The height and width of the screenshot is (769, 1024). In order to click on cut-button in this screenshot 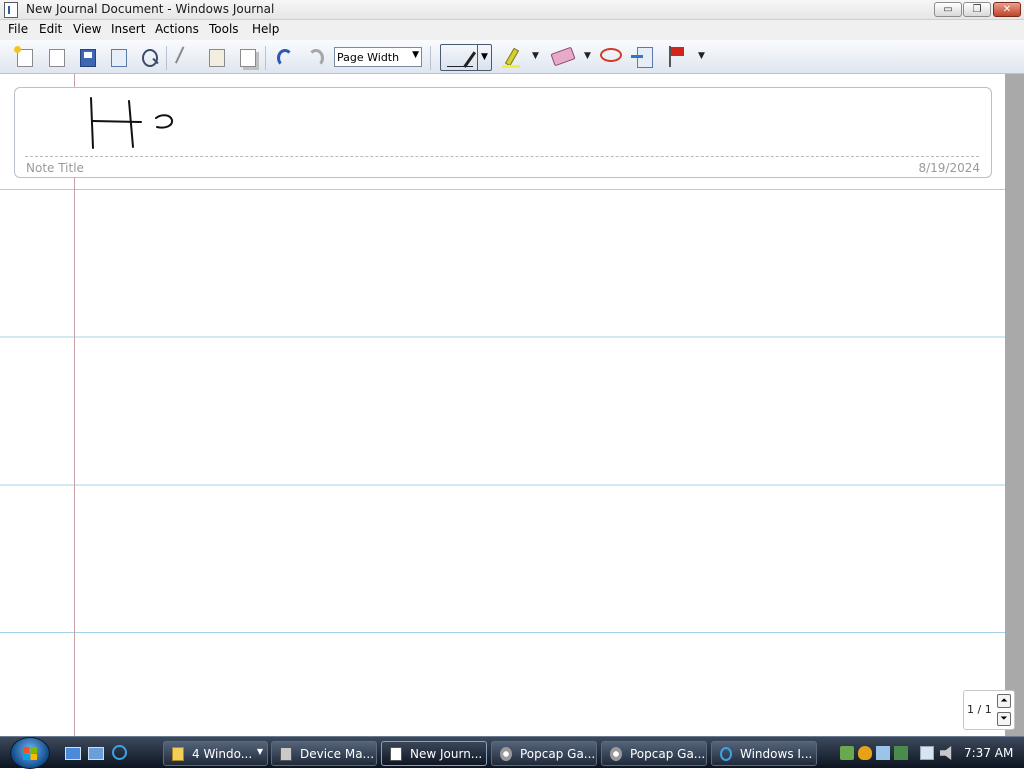, I will do `click(186, 58)`.